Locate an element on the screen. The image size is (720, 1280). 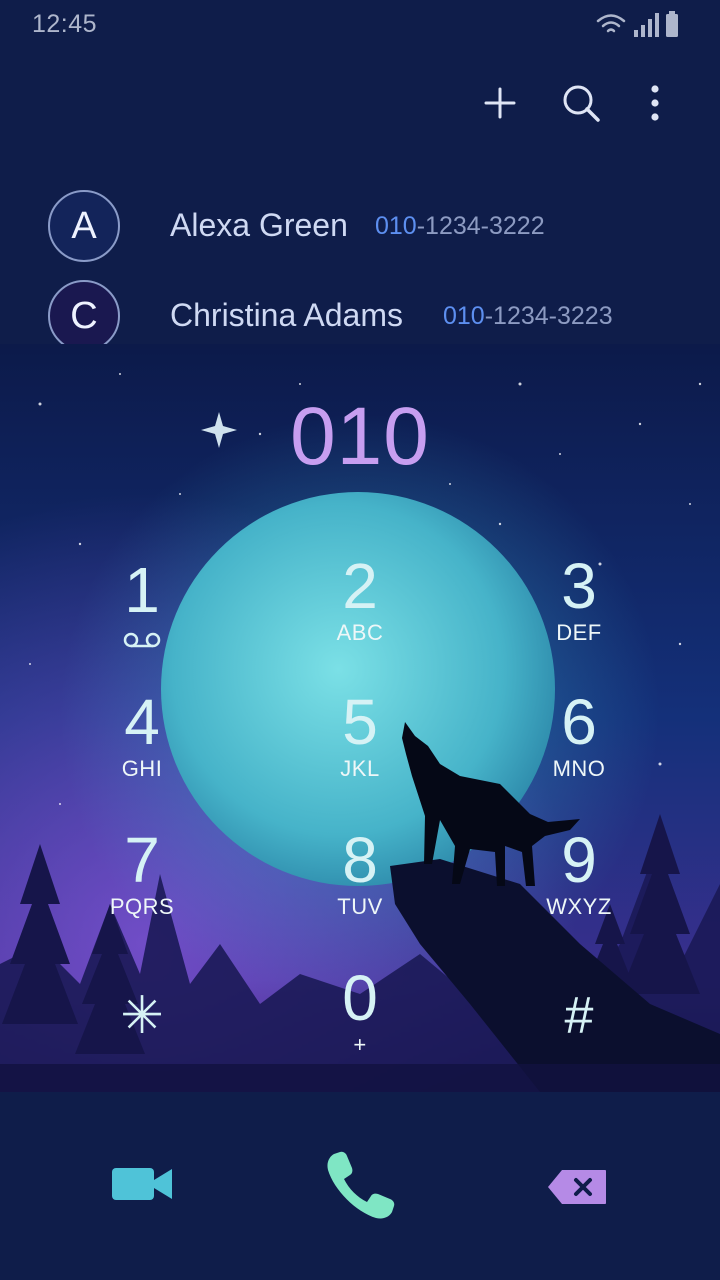
key-letters: PQRS is located at coordinates (142, 906).